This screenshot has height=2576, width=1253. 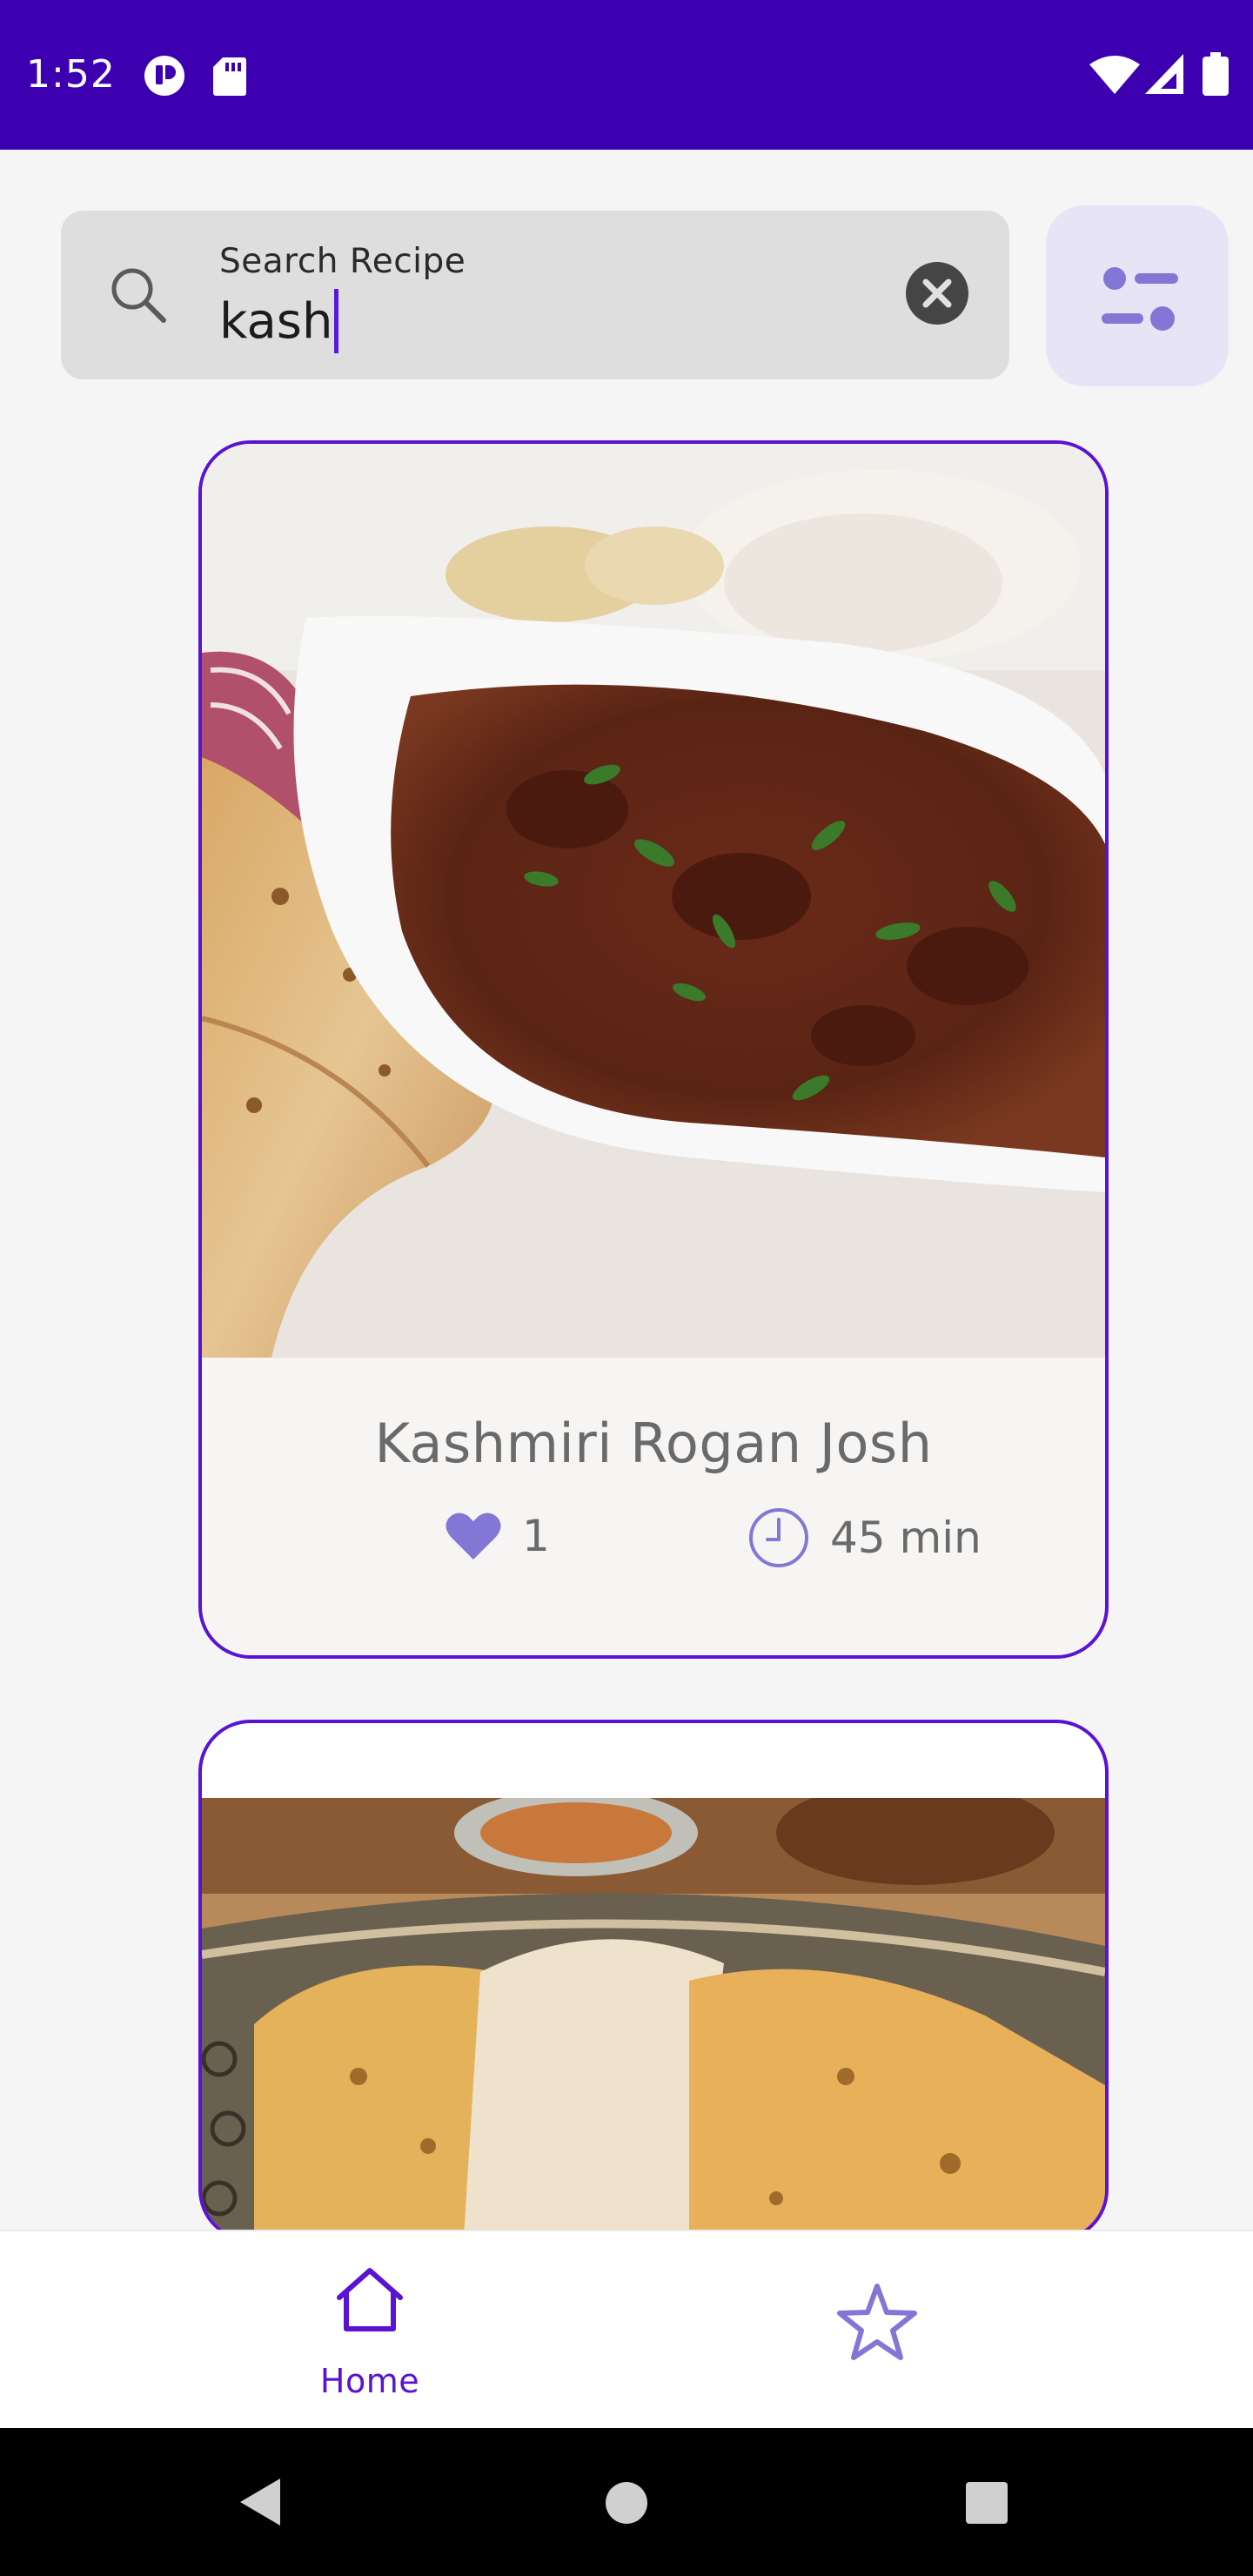 I want to click on home-circle-icon, so click(x=626, y=2503).